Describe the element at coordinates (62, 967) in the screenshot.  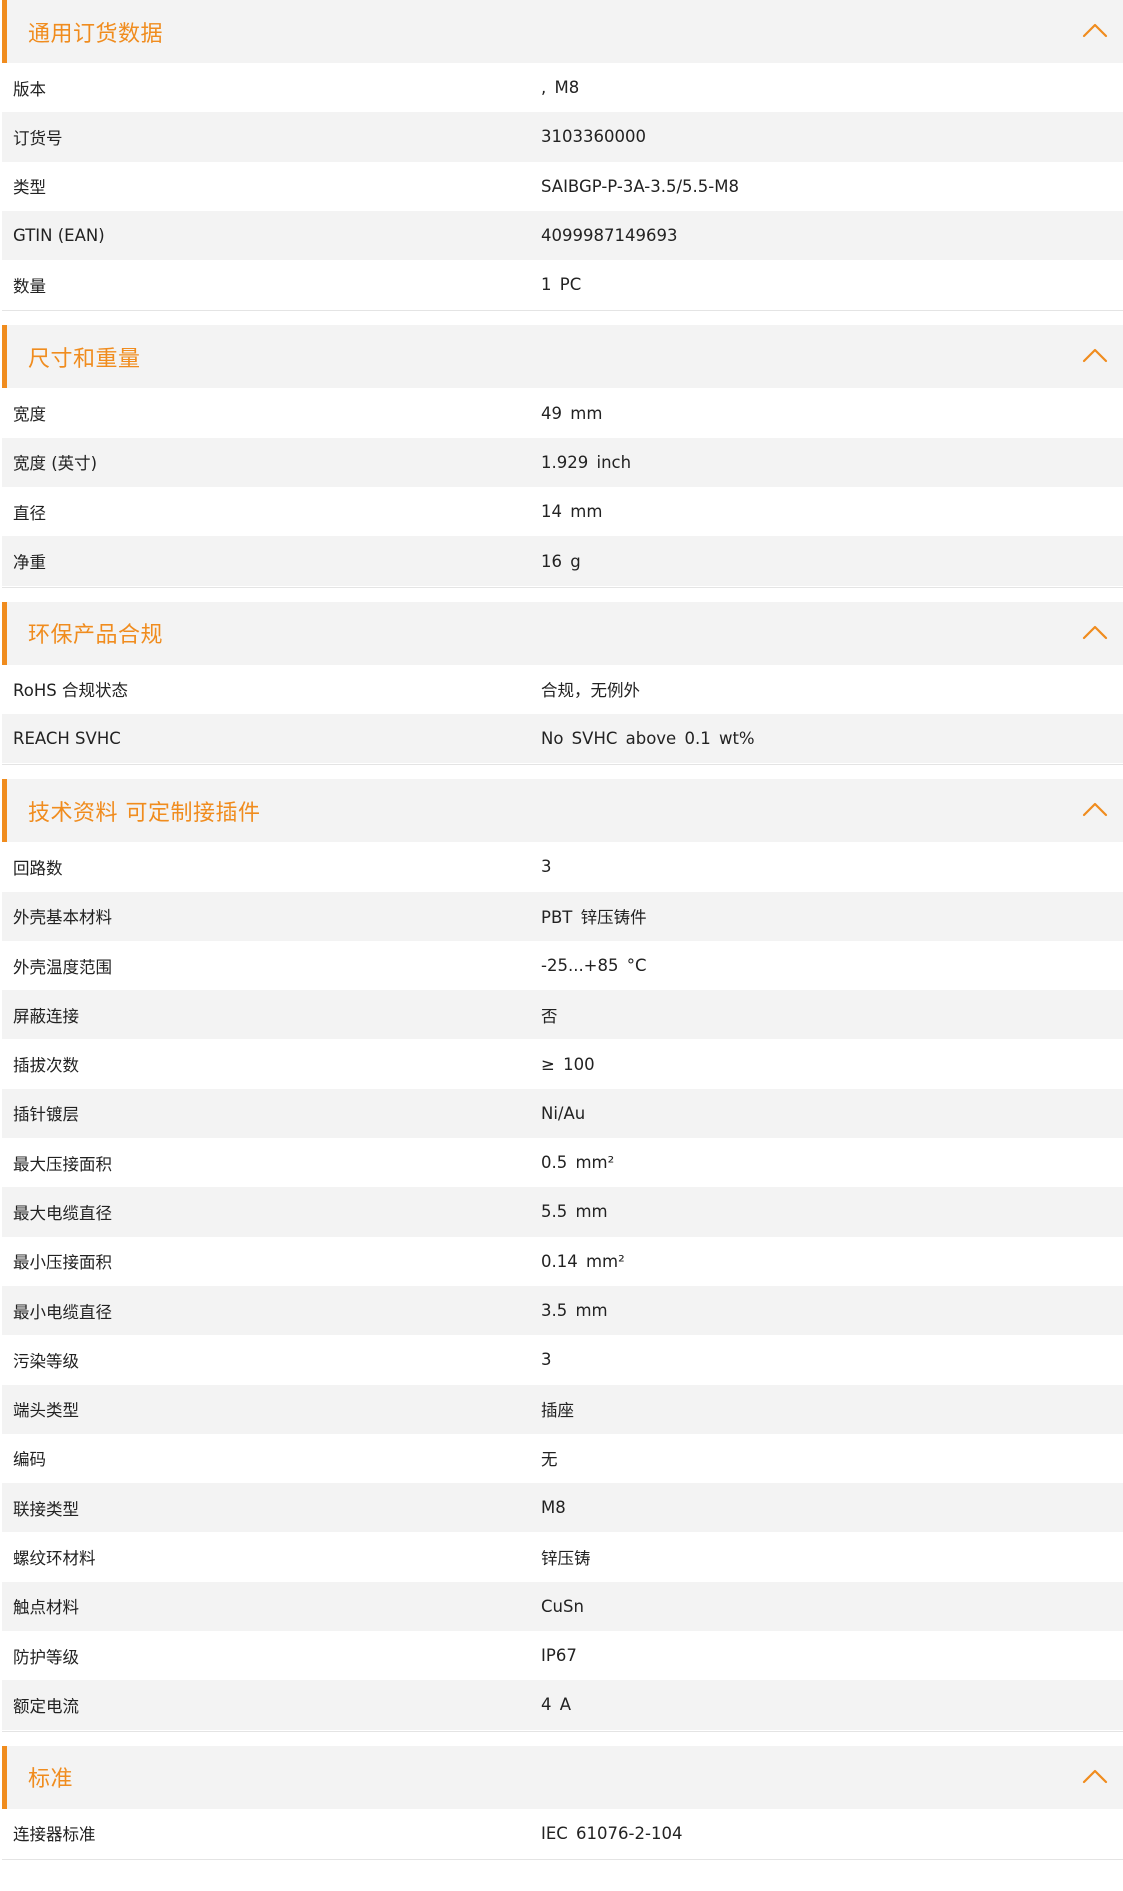
I see `spec-label: 外壳温度范围` at that location.